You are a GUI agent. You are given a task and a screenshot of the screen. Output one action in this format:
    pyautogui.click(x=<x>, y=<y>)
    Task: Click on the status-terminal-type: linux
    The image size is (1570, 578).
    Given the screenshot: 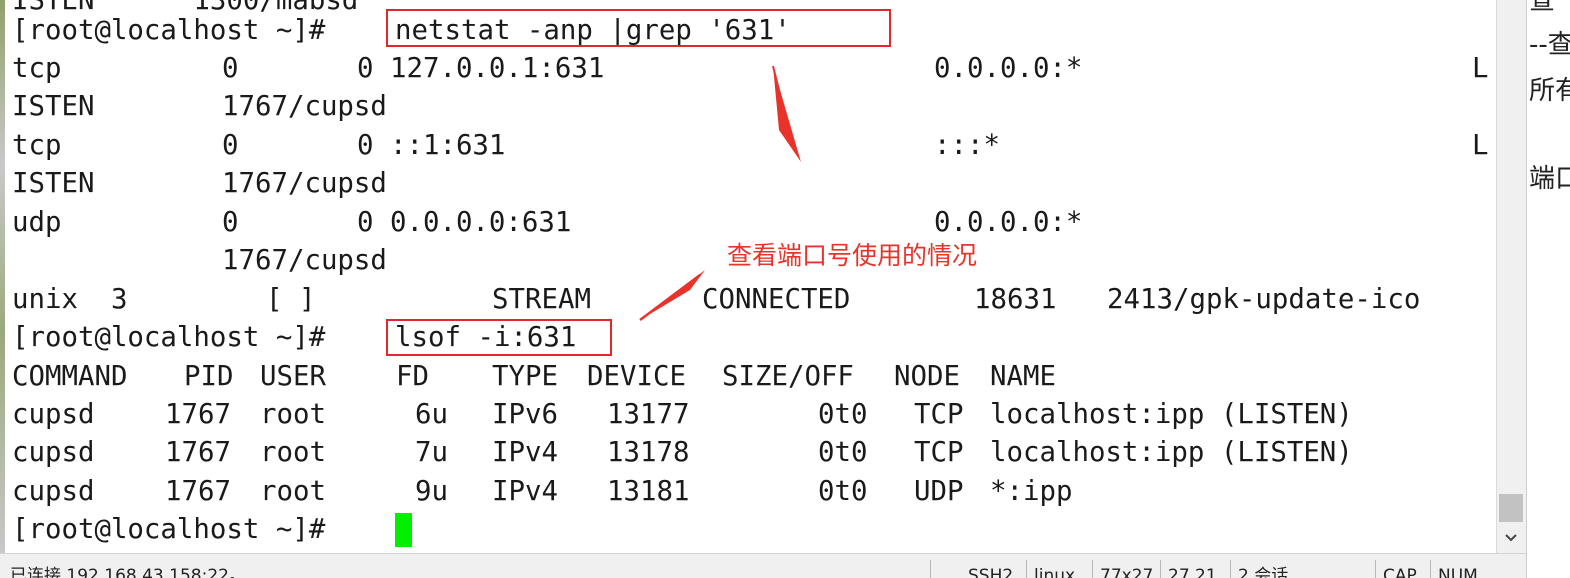 What is the action you would take?
    pyautogui.click(x=1055, y=572)
    